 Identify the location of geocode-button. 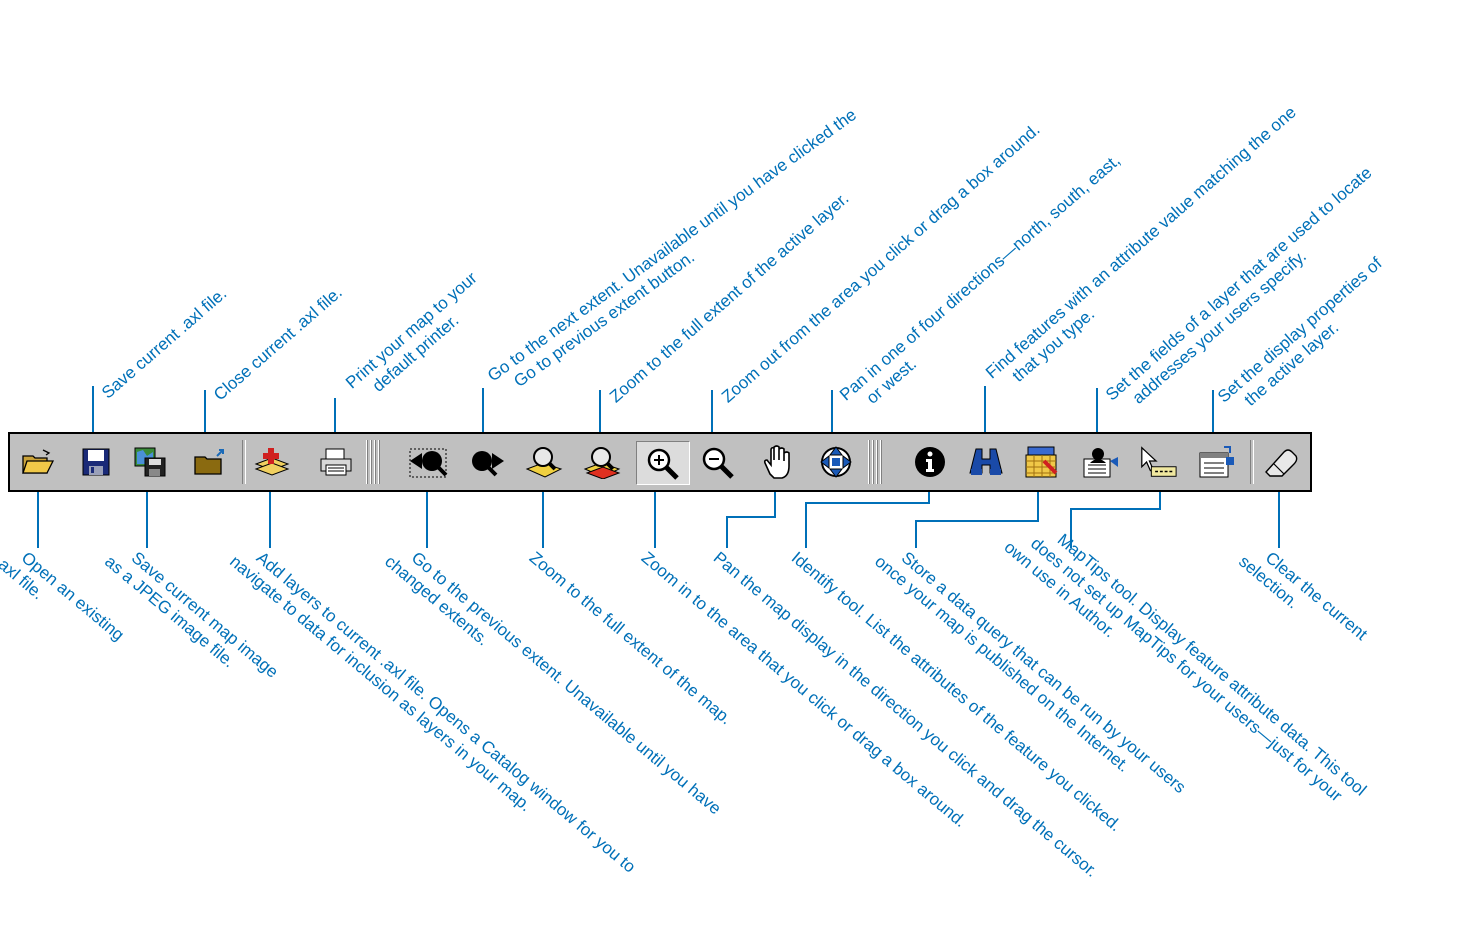
(1100, 462).